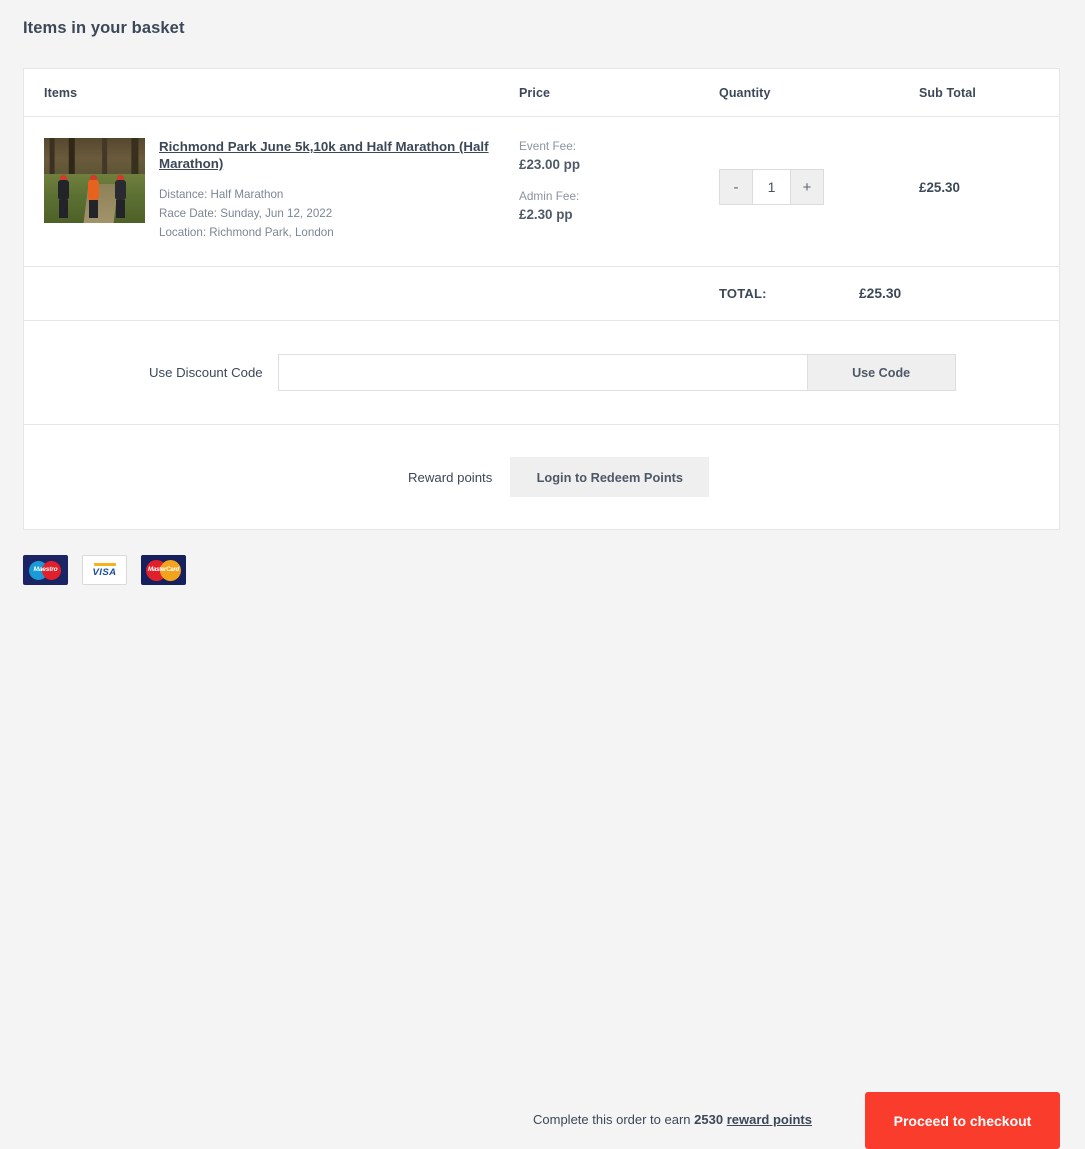 This screenshot has height=1149, width=1085. I want to click on visa-card-icon: VISA, so click(104, 570).